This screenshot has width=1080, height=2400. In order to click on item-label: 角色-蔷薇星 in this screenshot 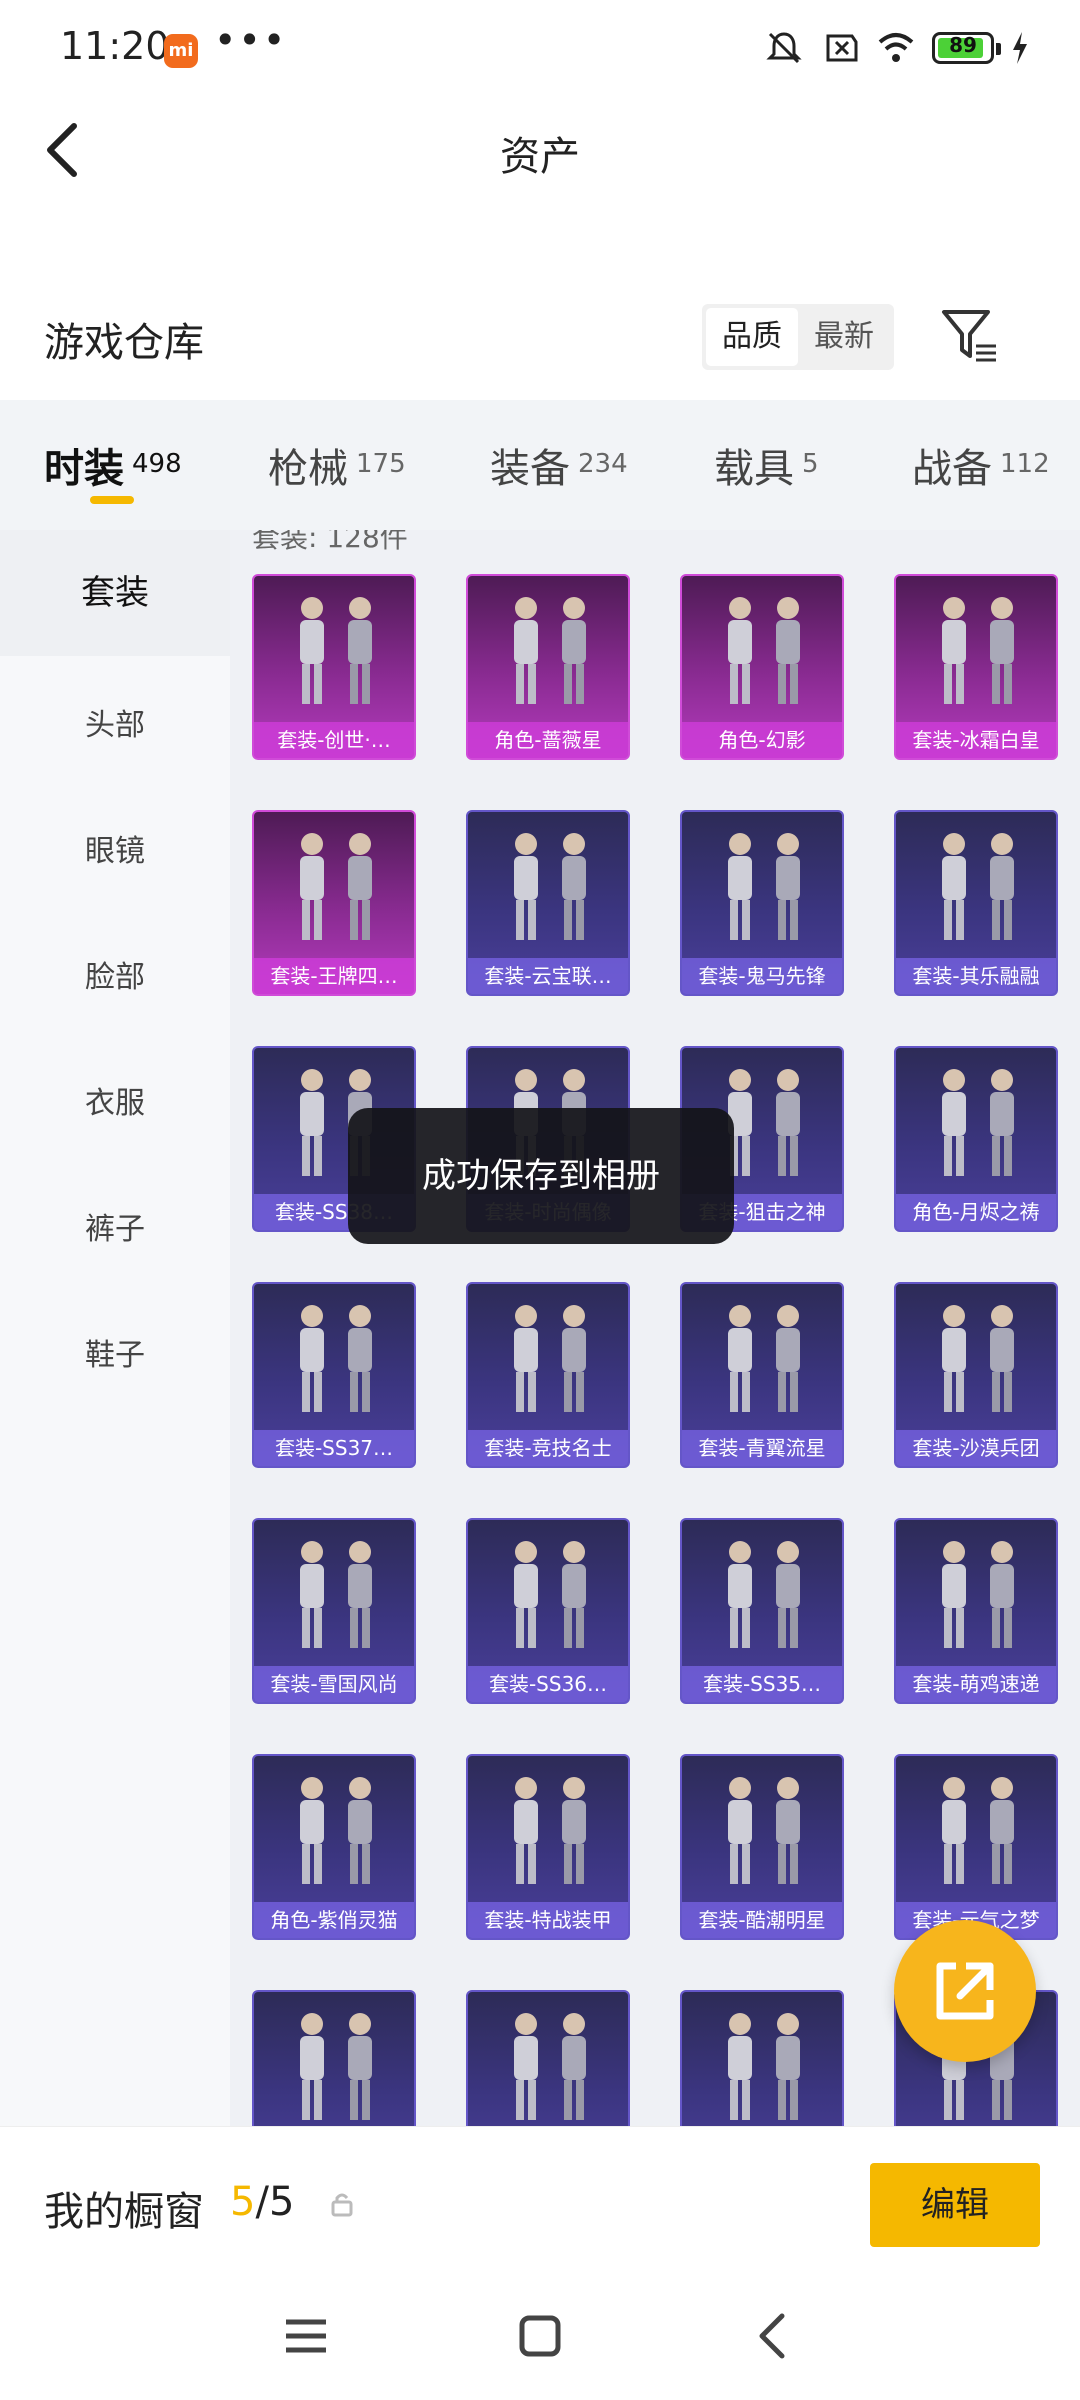, I will do `click(548, 740)`.